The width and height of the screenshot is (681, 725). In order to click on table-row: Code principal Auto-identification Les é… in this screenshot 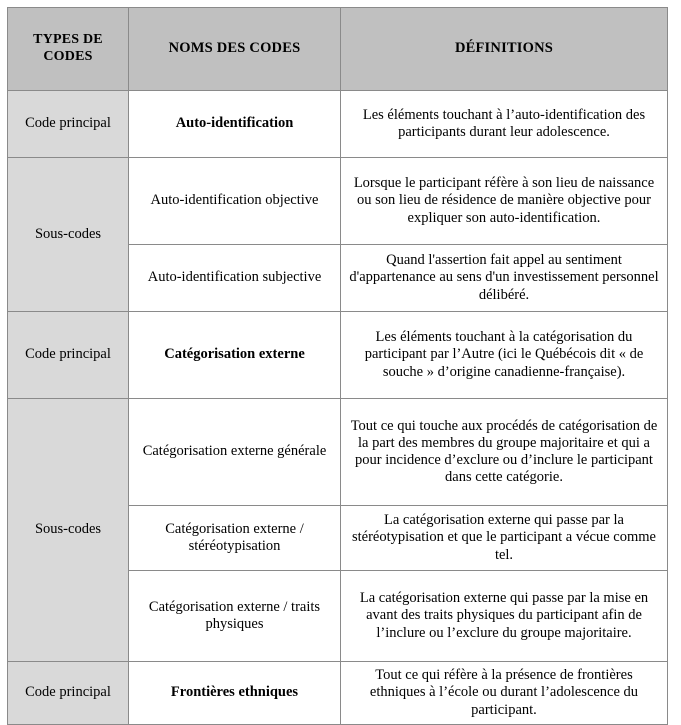, I will do `click(337, 124)`.